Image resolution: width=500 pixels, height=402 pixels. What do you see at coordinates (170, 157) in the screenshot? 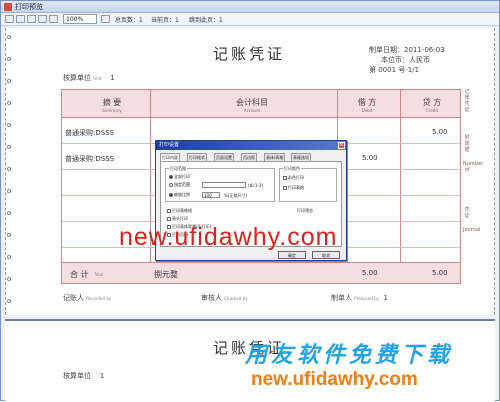
I see `tab-content: 打印内容` at bounding box center [170, 157].